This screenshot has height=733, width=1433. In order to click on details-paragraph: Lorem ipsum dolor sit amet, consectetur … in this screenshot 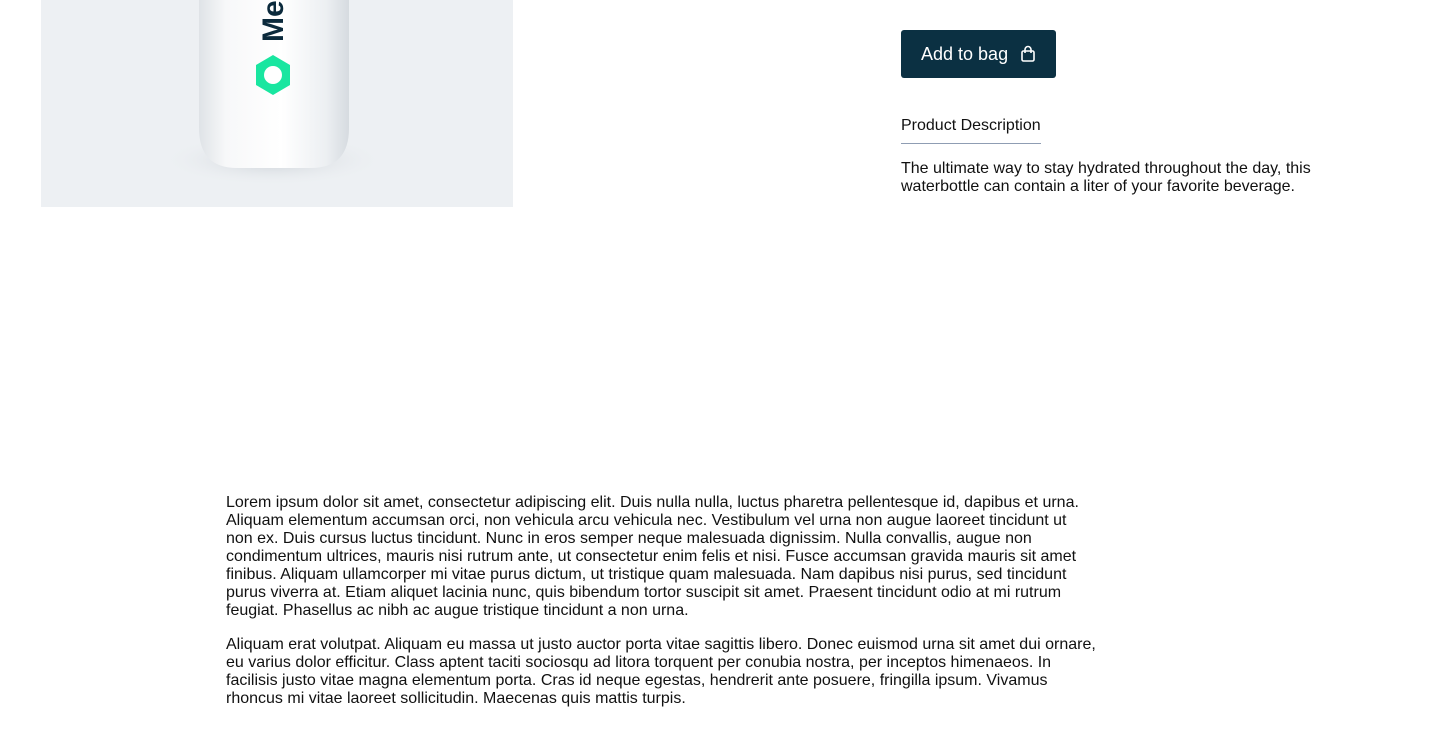, I will do `click(652, 556)`.